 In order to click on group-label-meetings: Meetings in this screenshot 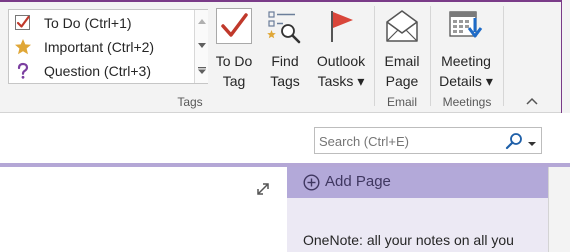, I will do `click(467, 102)`.